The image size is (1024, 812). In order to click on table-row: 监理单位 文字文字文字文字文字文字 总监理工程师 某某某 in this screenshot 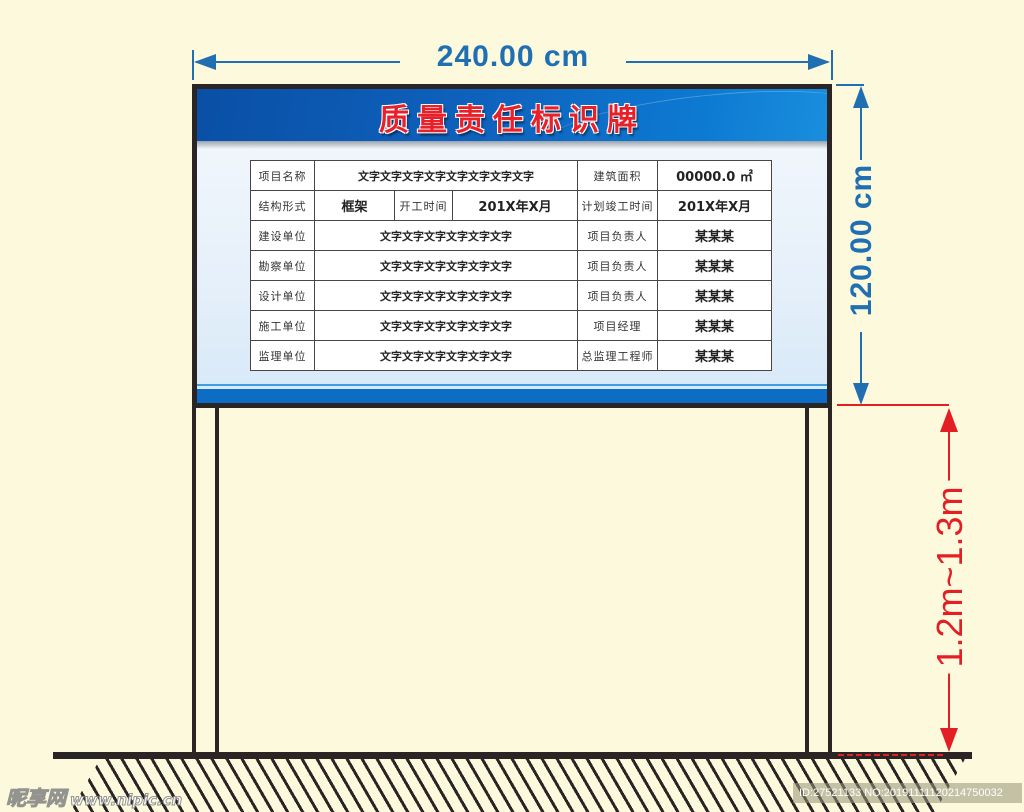, I will do `click(511, 355)`.